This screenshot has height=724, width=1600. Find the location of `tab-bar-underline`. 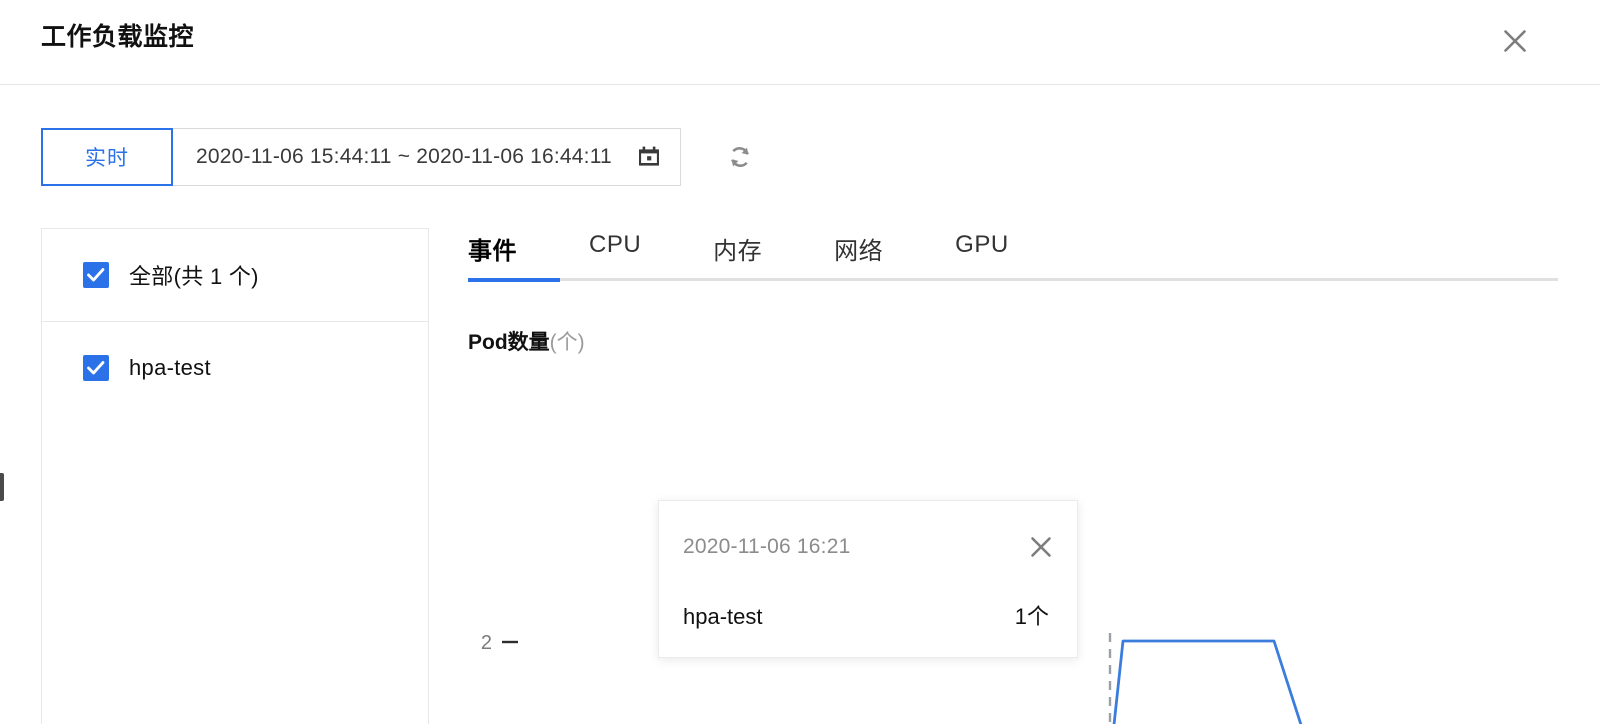

tab-bar-underline is located at coordinates (1013, 279).